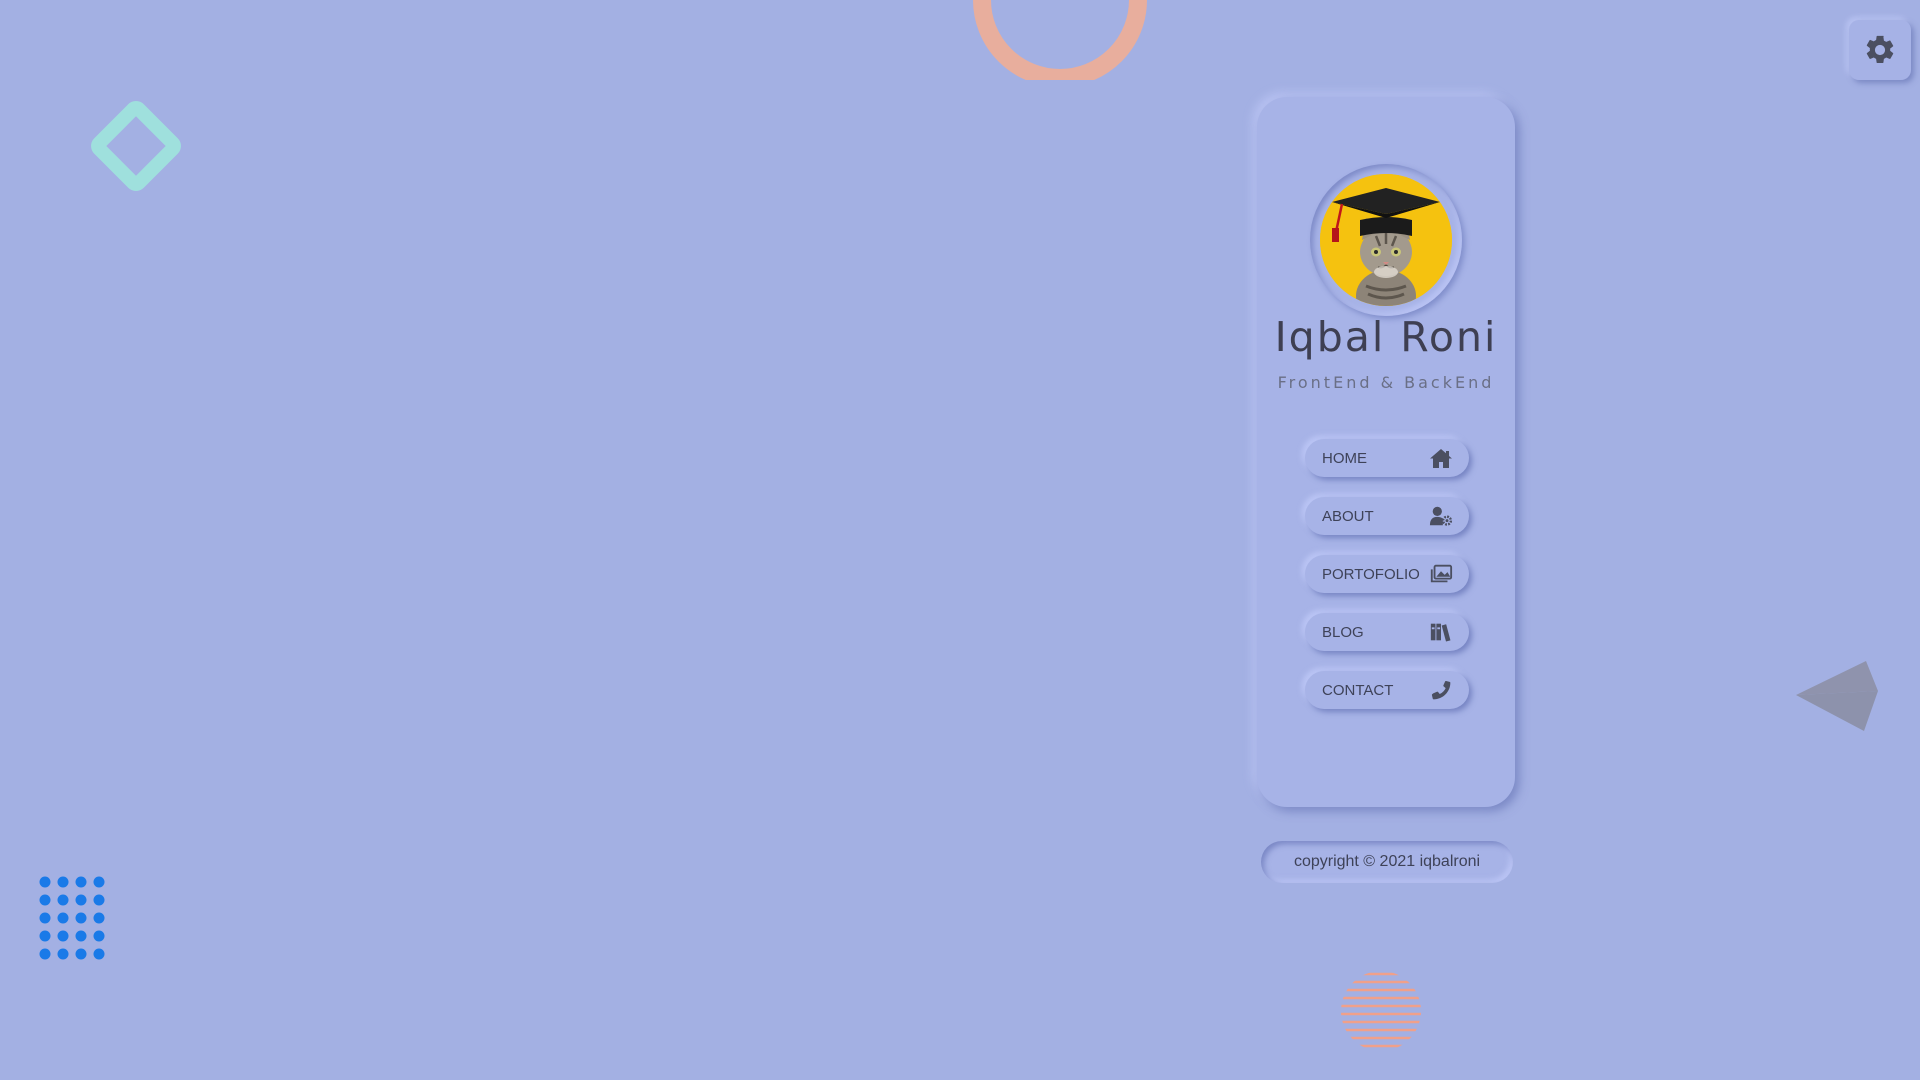 The height and width of the screenshot is (1080, 1920). Describe the element at coordinates (1441, 690) in the screenshot. I see `phone-icon` at that location.